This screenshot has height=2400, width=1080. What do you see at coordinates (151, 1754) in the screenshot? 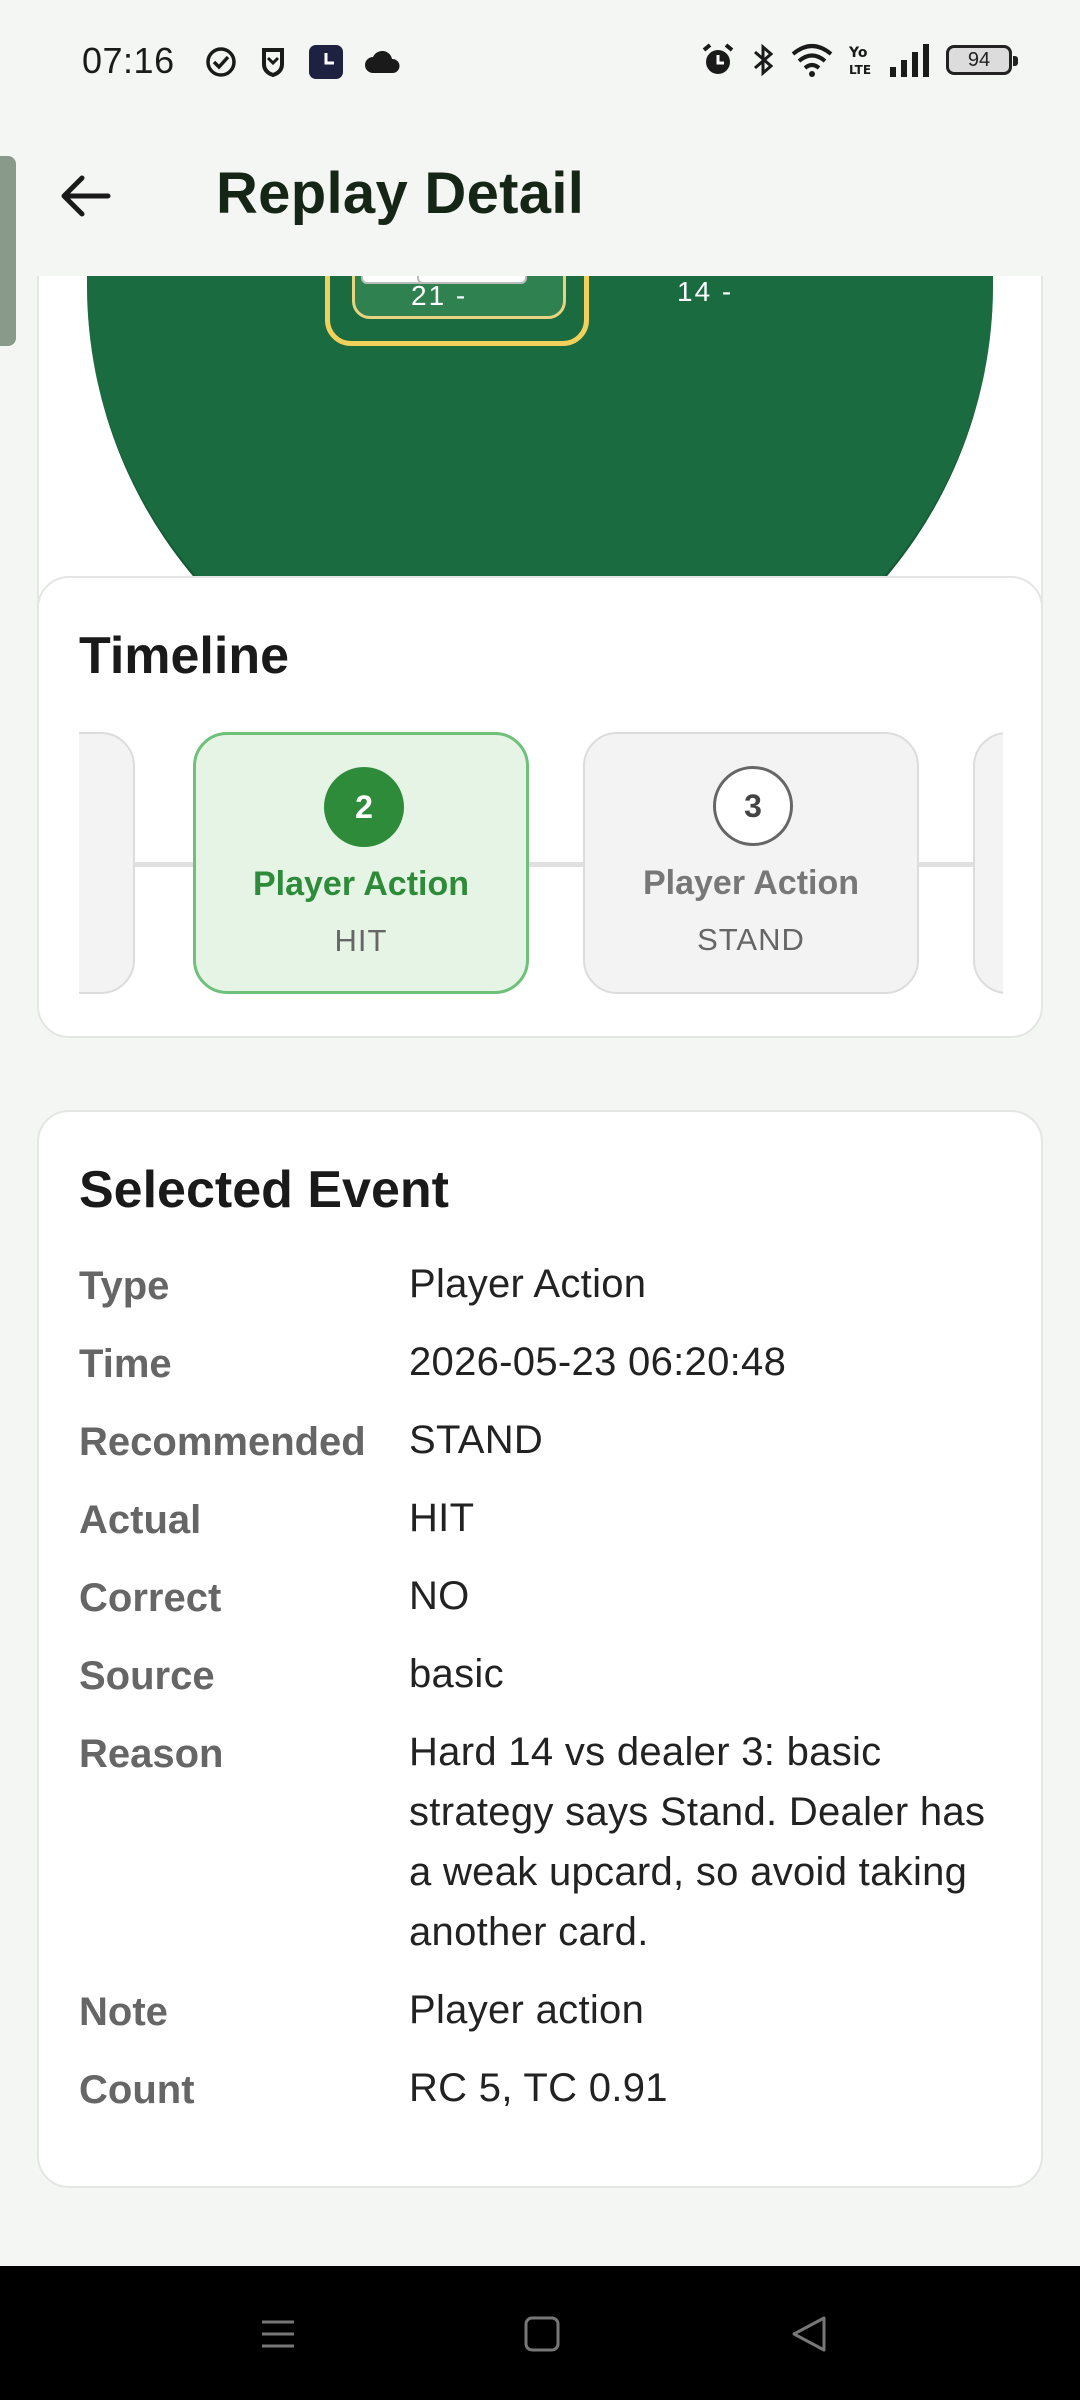
I see `detail-key: Reason` at bounding box center [151, 1754].